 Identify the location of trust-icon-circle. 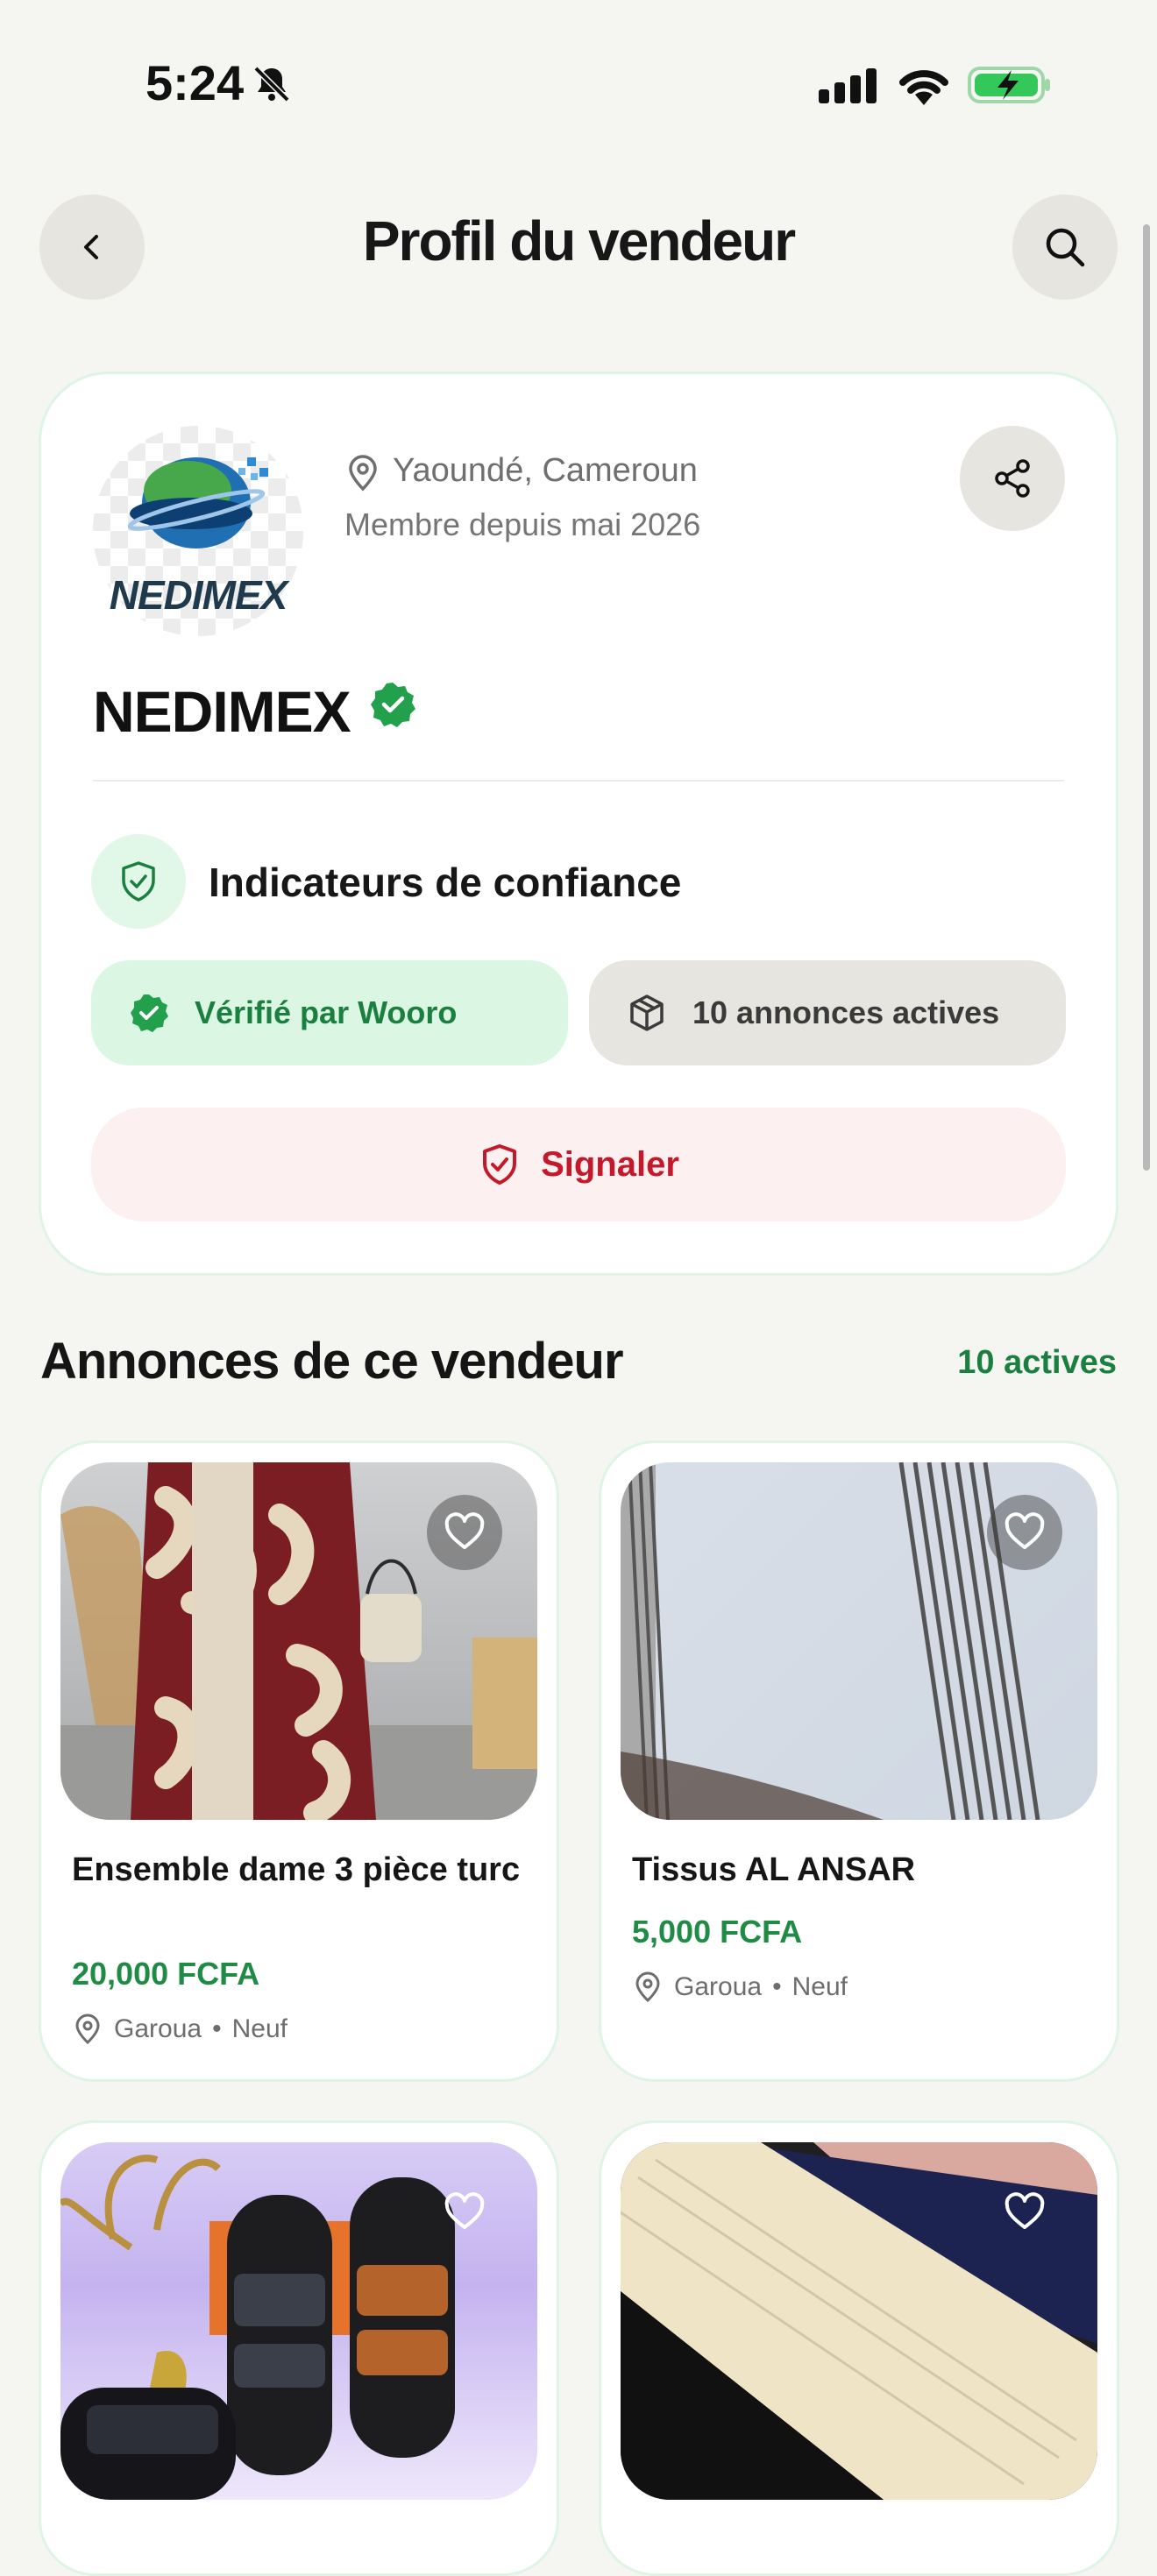
(138, 881).